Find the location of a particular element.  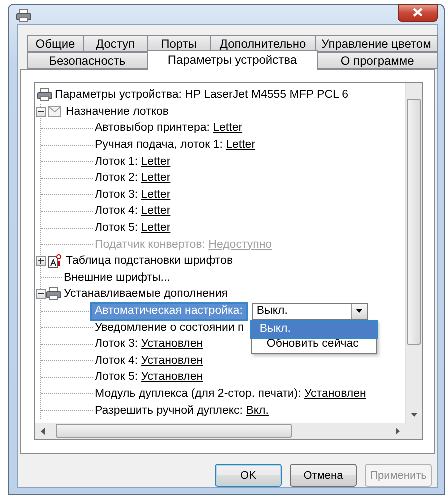

tab: Управление цветом is located at coordinates (376, 43).